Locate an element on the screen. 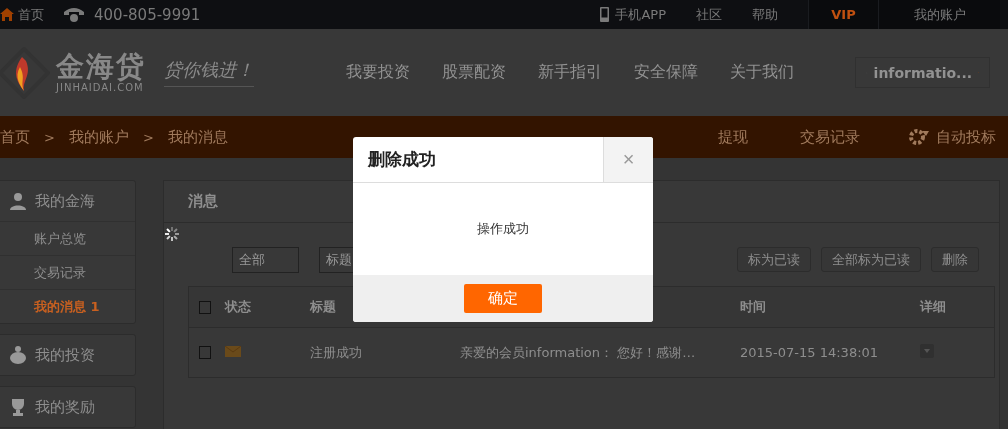  action-link: 自动投标 is located at coordinates (966, 137).